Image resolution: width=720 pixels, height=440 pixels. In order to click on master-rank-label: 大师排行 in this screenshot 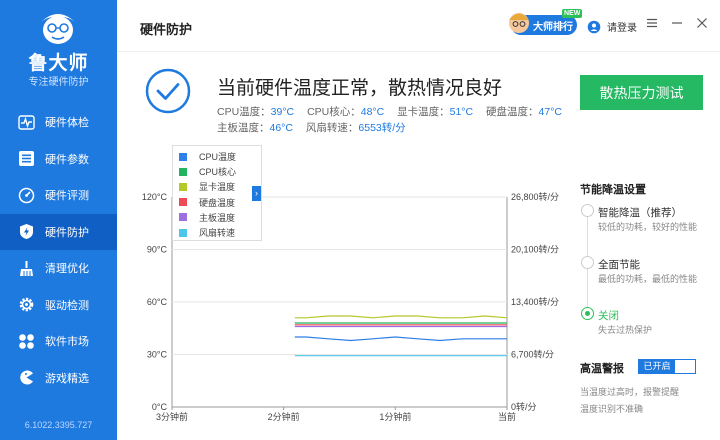, I will do `click(553, 27)`.